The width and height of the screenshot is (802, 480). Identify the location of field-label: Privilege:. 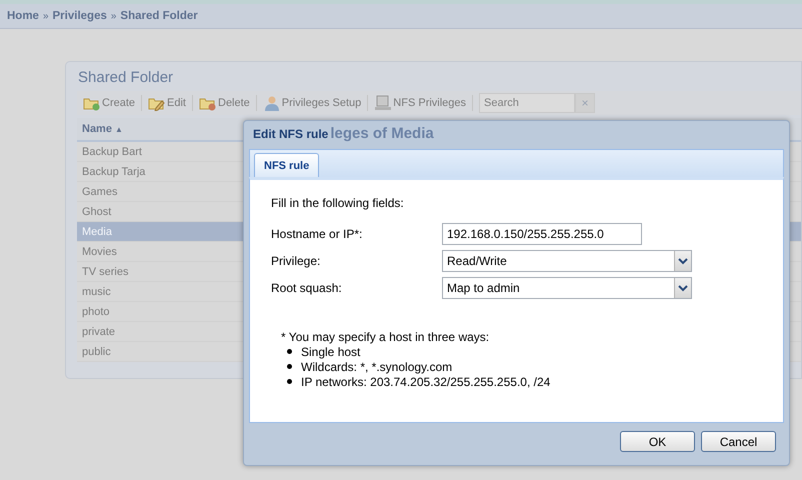
(296, 261).